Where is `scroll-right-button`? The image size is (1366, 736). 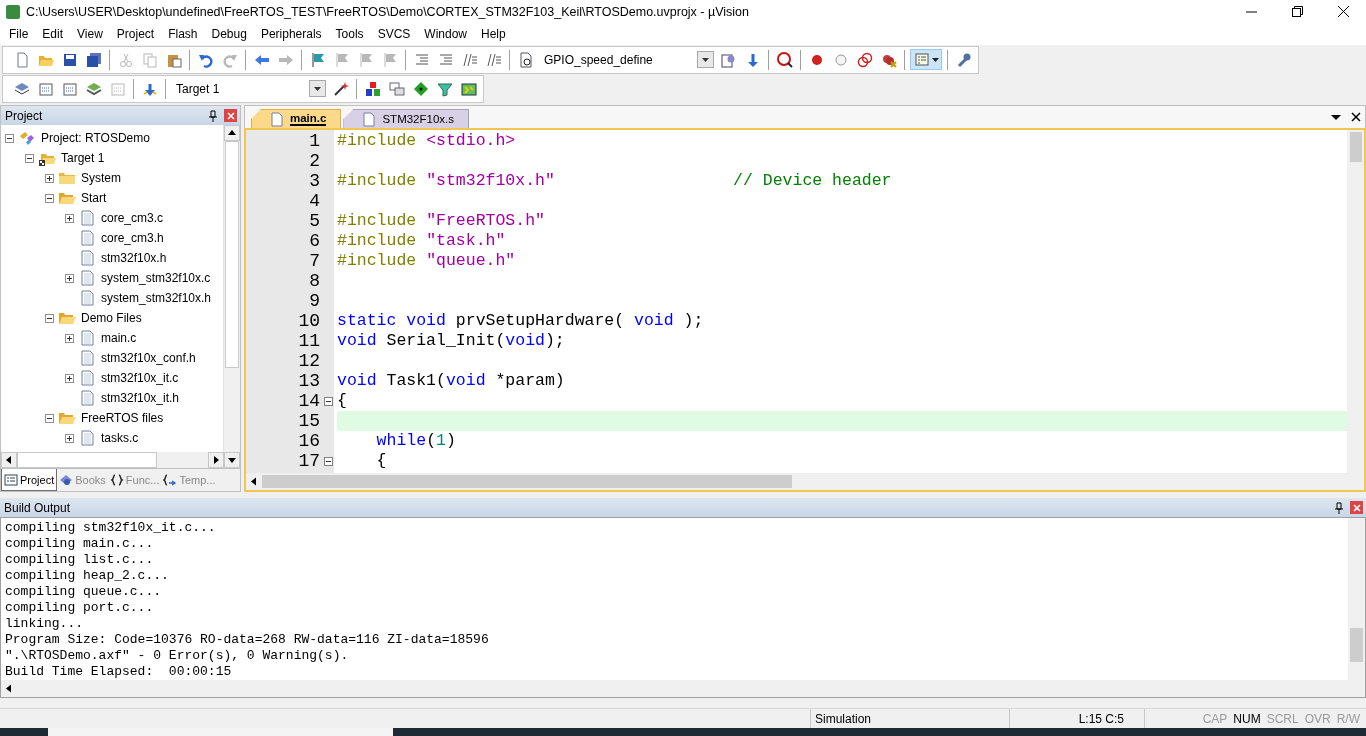
scroll-right-button is located at coordinates (216, 460).